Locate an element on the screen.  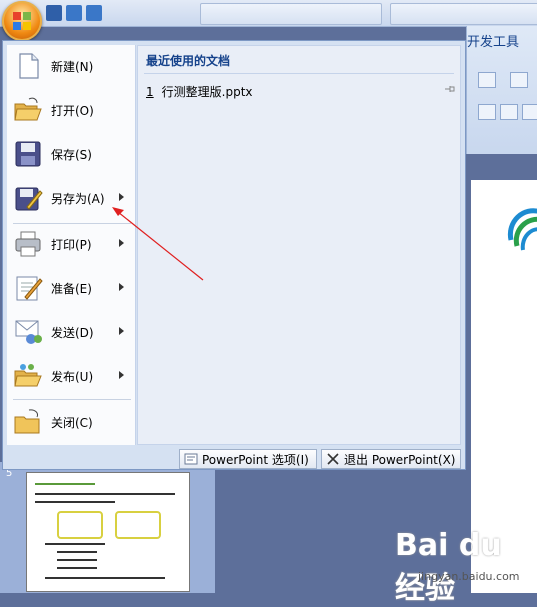
recent-document-item: 1 行测整理版.pptx is located at coordinates (199, 91).